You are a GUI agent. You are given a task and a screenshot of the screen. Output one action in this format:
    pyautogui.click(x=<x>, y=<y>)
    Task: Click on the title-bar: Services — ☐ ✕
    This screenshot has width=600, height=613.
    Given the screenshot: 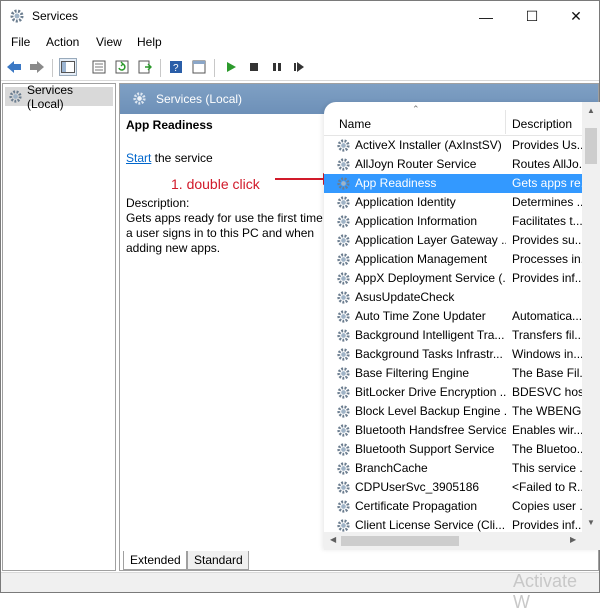 What is the action you would take?
    pyautogui.click(x=300, y=16)
    